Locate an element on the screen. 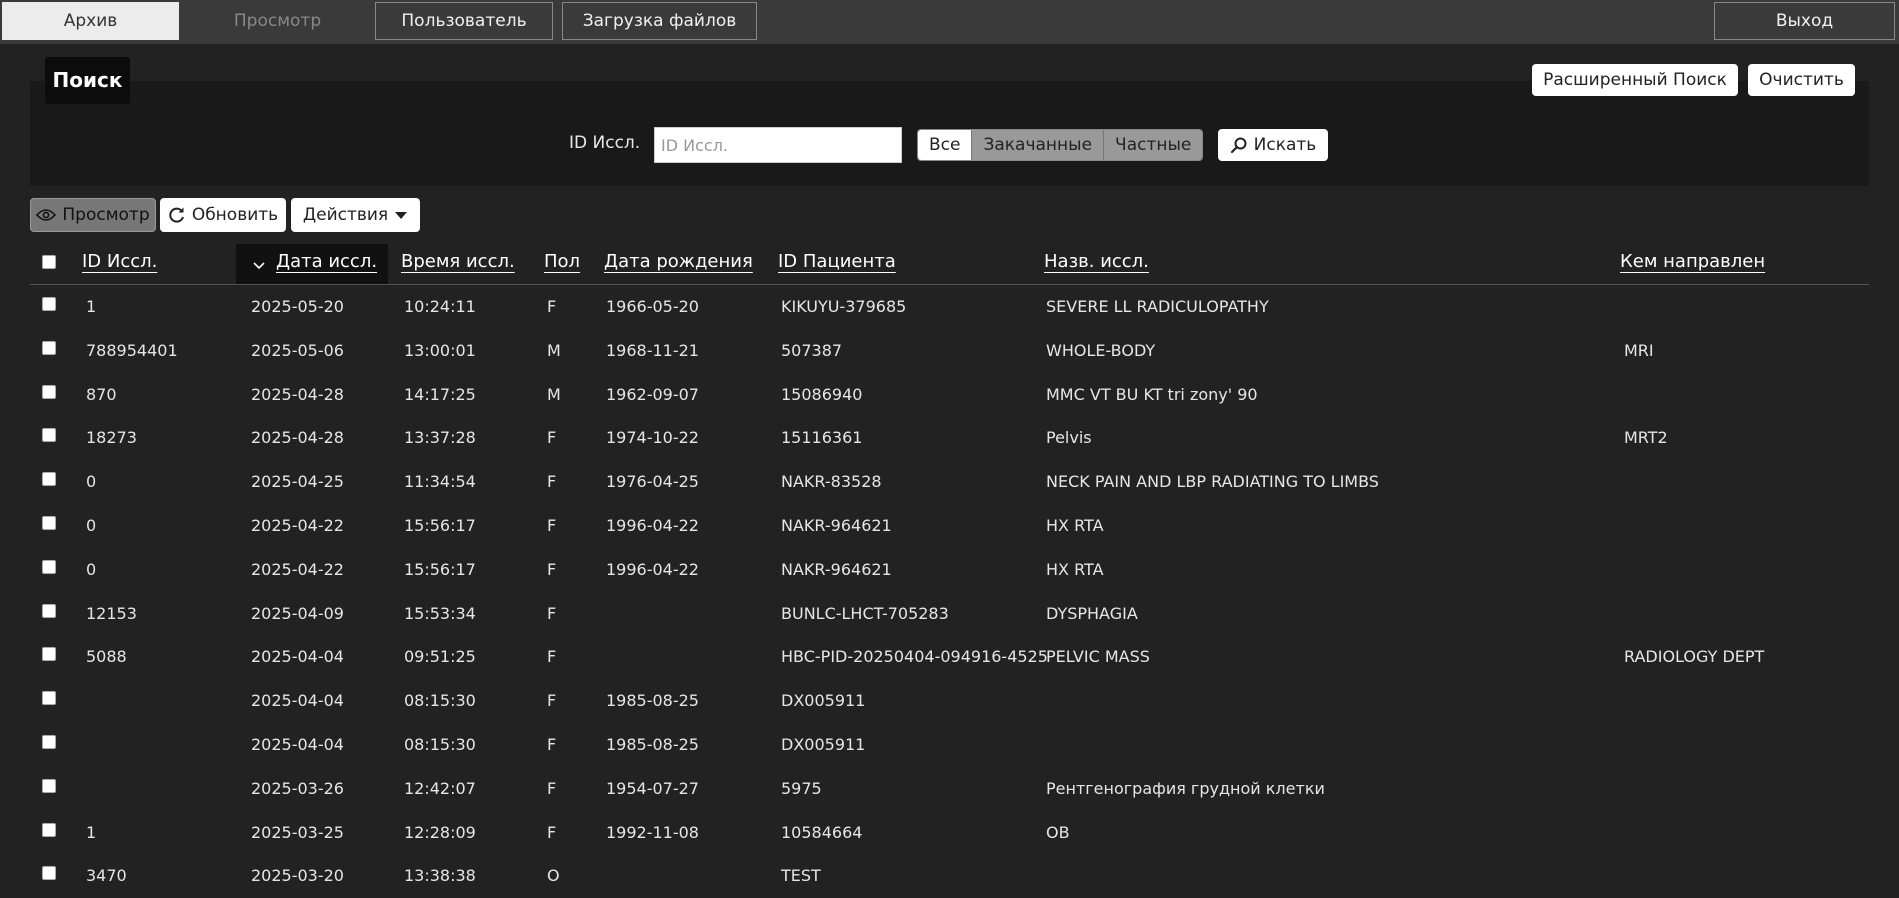 This screenshot has height=898, width=1899. nav-tab-upload: Загрузка файлов is located at coordinates (659, 21).